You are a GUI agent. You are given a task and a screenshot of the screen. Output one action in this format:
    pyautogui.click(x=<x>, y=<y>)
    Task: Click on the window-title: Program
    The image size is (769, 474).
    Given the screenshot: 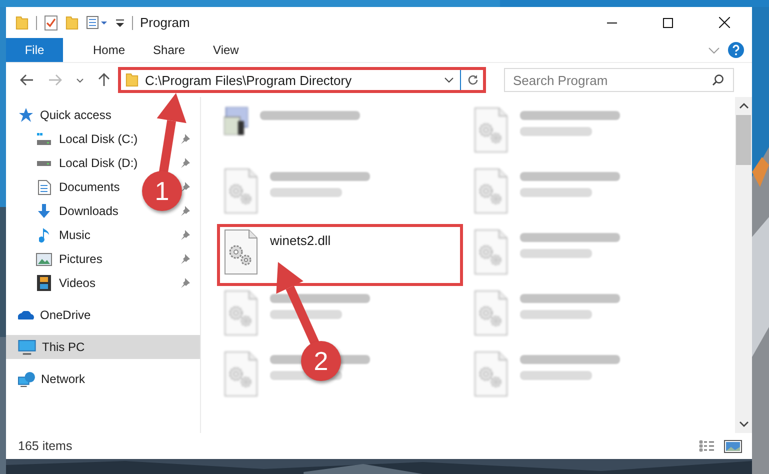 What is the action you would take?
    pyautogui.click(x=165, y=22)
    